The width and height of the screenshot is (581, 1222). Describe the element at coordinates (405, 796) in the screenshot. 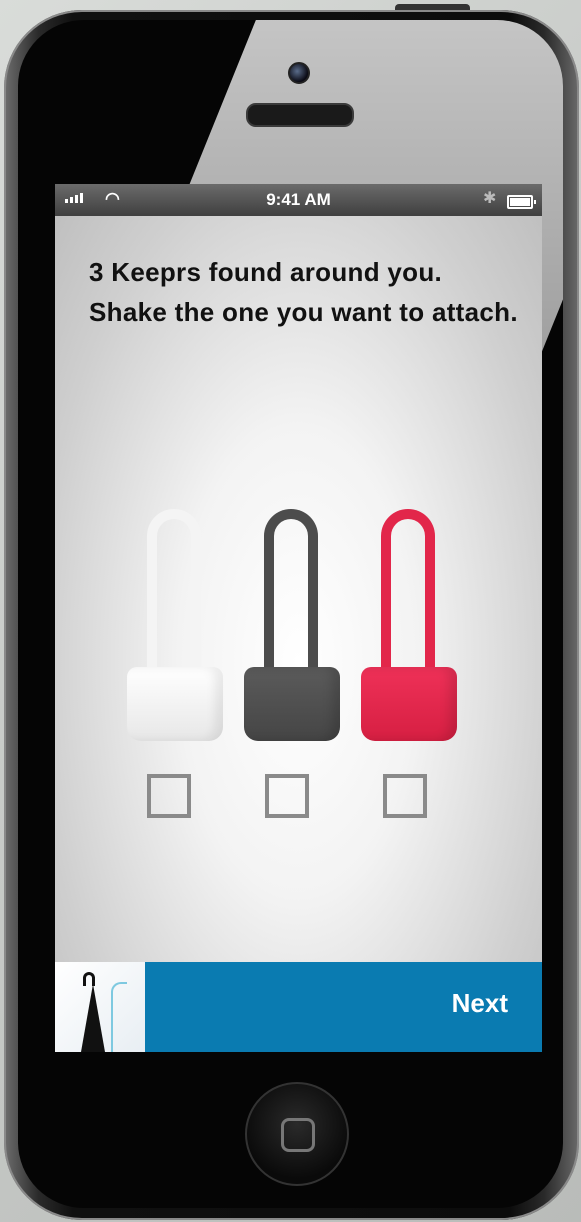

I see `keeper-red-checkbox` at that location.